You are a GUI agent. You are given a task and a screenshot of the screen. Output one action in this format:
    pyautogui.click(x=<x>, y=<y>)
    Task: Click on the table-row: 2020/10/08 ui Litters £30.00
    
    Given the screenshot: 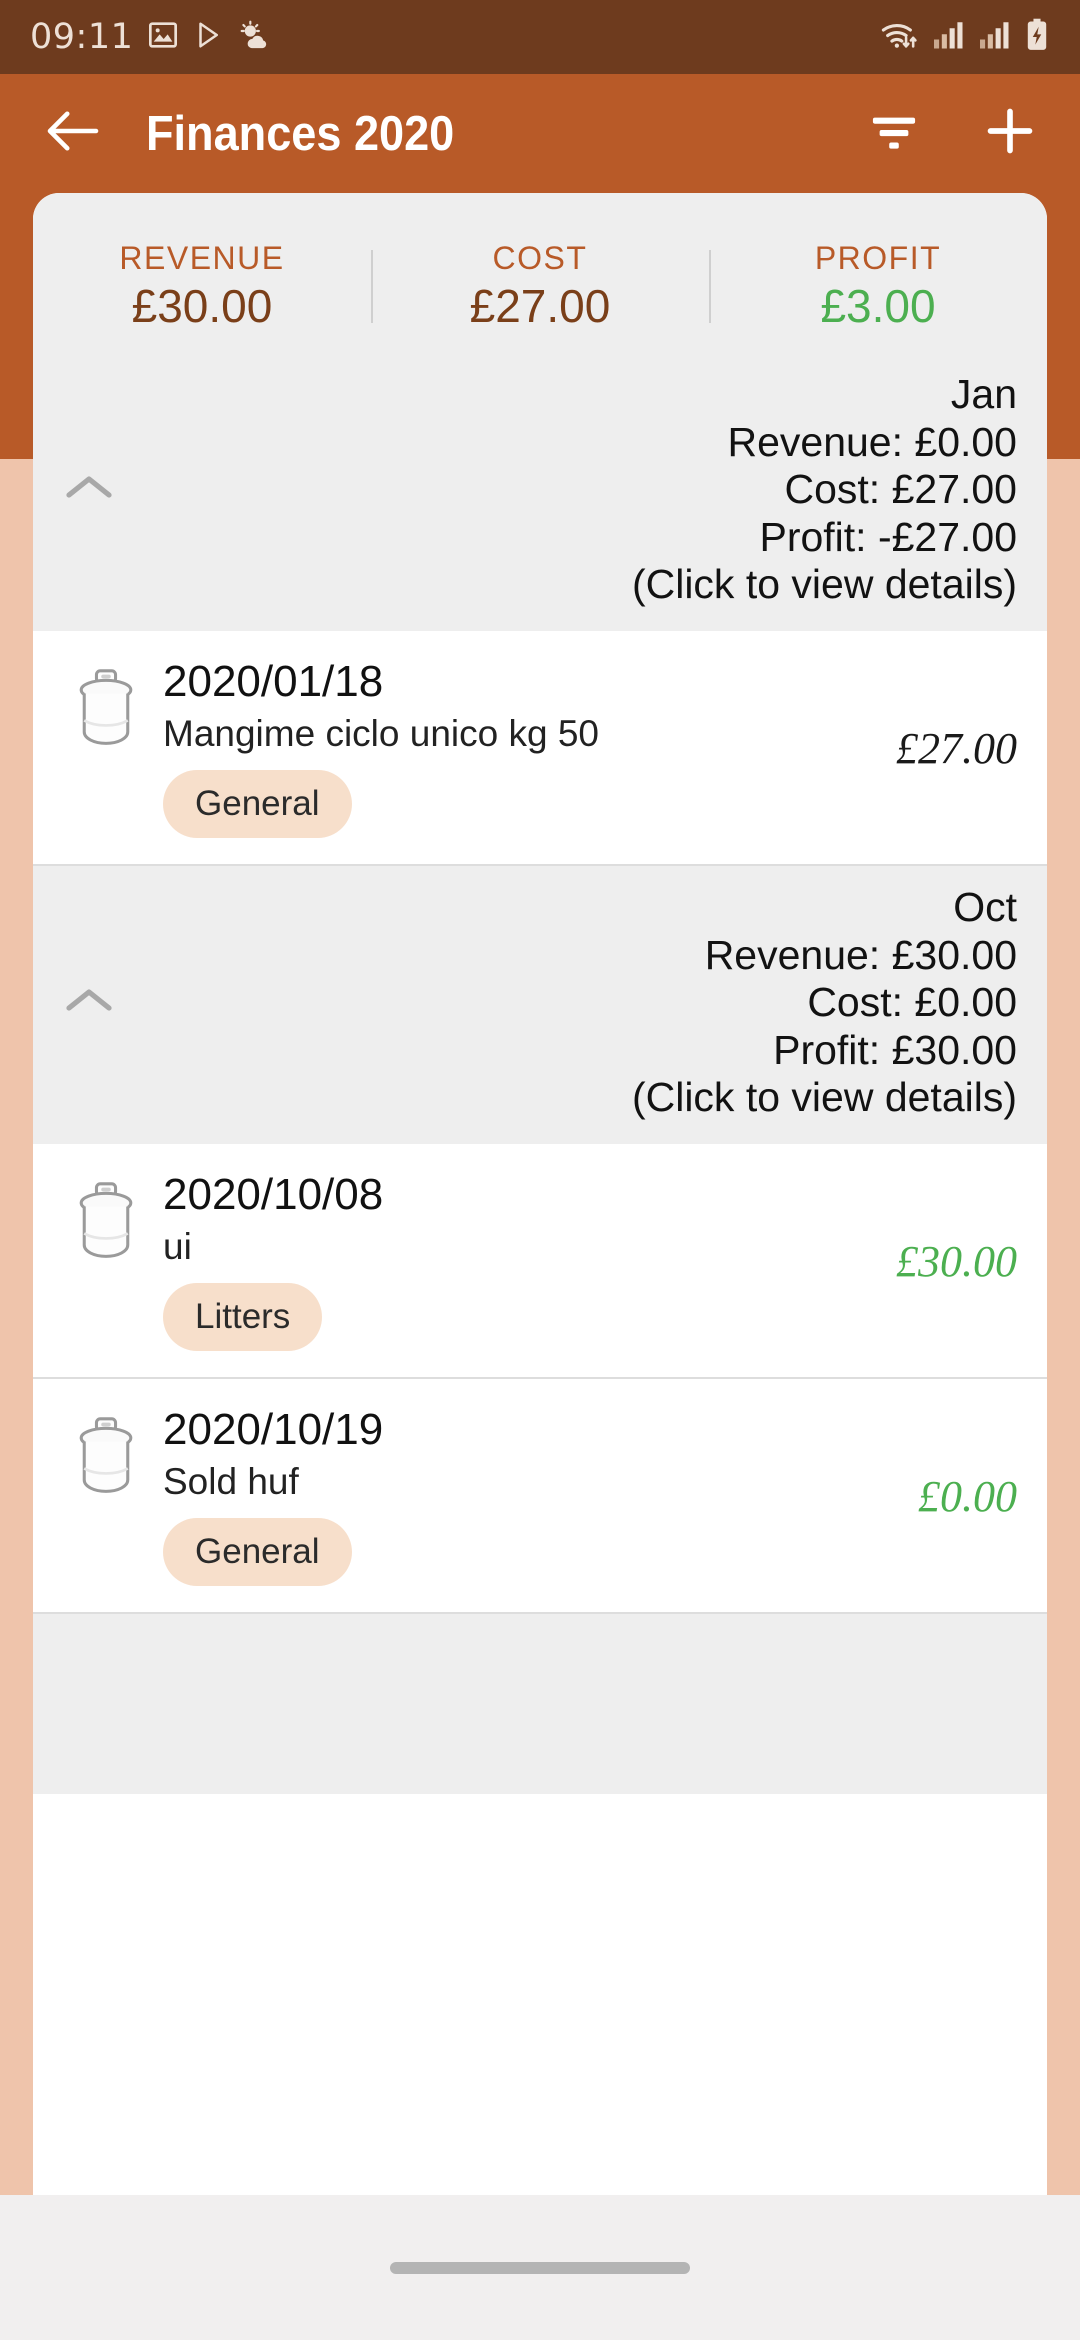 What is the action you would take?
    pyautogui.click(x=540, y=1261)
    